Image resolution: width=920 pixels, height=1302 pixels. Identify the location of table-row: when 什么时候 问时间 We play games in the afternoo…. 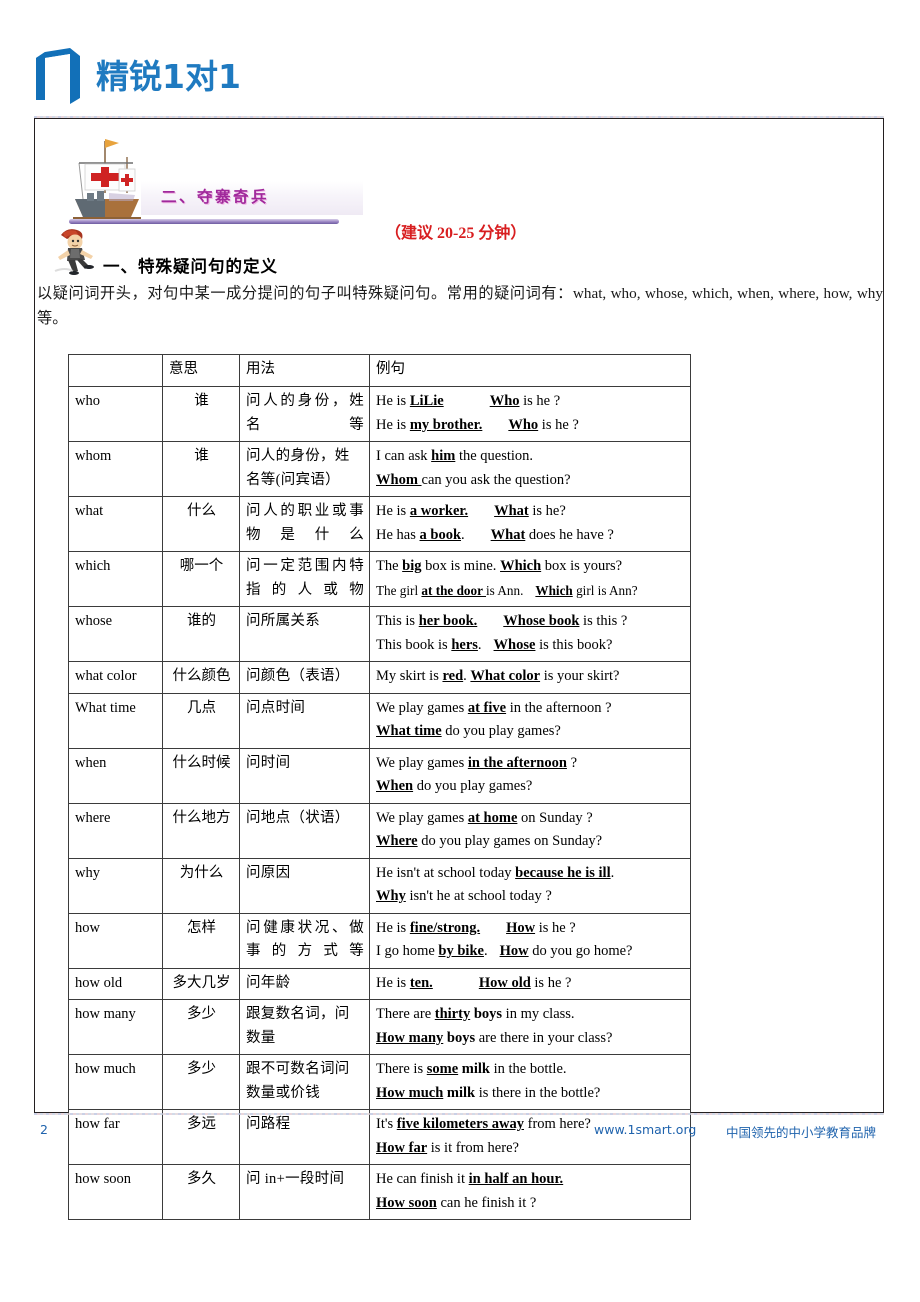
(379, 775).